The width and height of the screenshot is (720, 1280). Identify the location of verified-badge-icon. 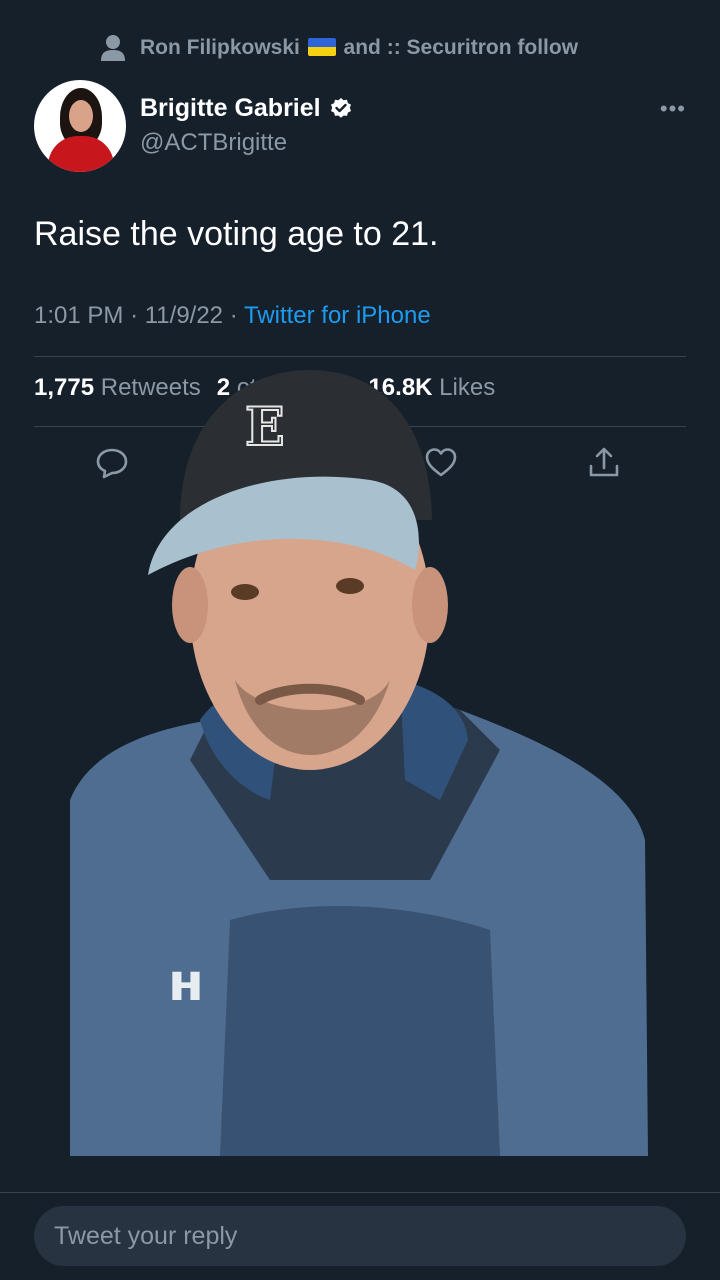
(340, 107).